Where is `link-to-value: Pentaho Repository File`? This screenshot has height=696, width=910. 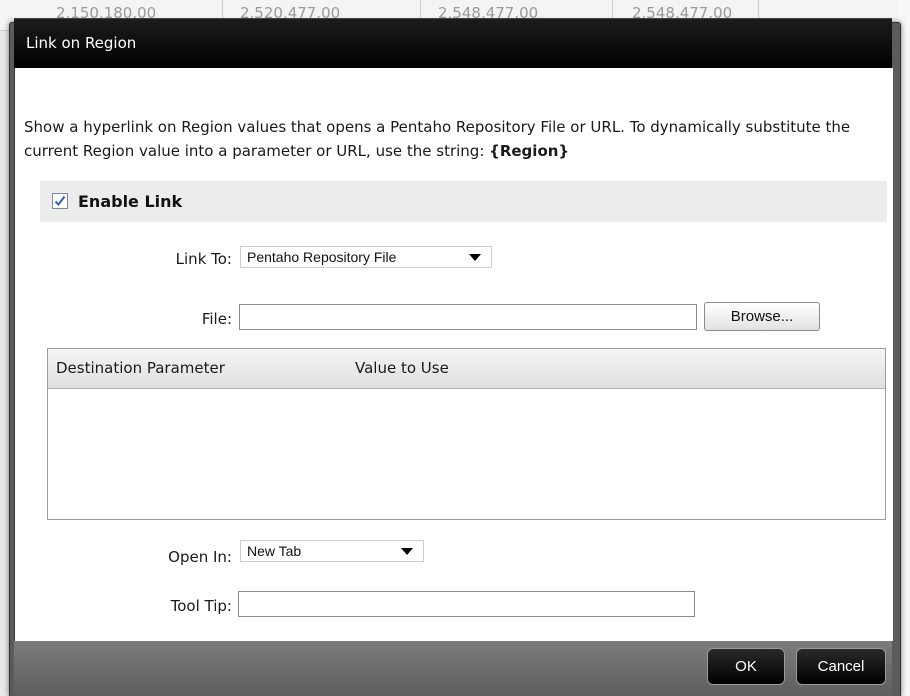 link-to-value: Pentaho Repository File is located at coordinates (322, 257).